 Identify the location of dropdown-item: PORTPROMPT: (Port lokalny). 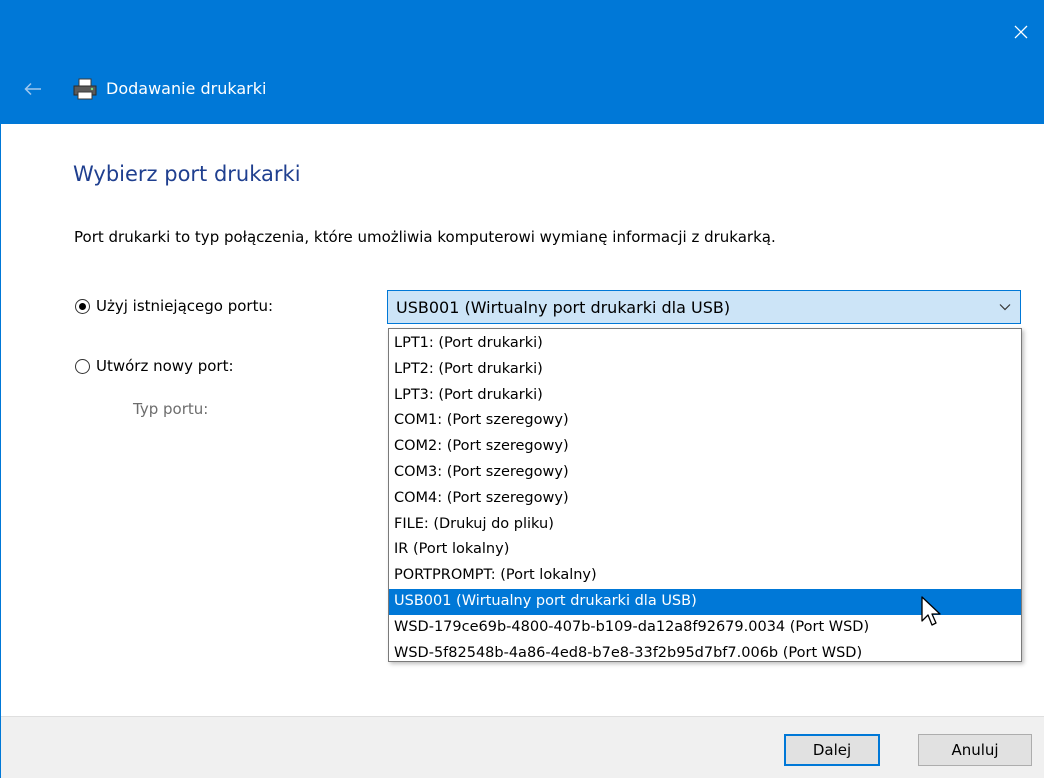
(705, 576).